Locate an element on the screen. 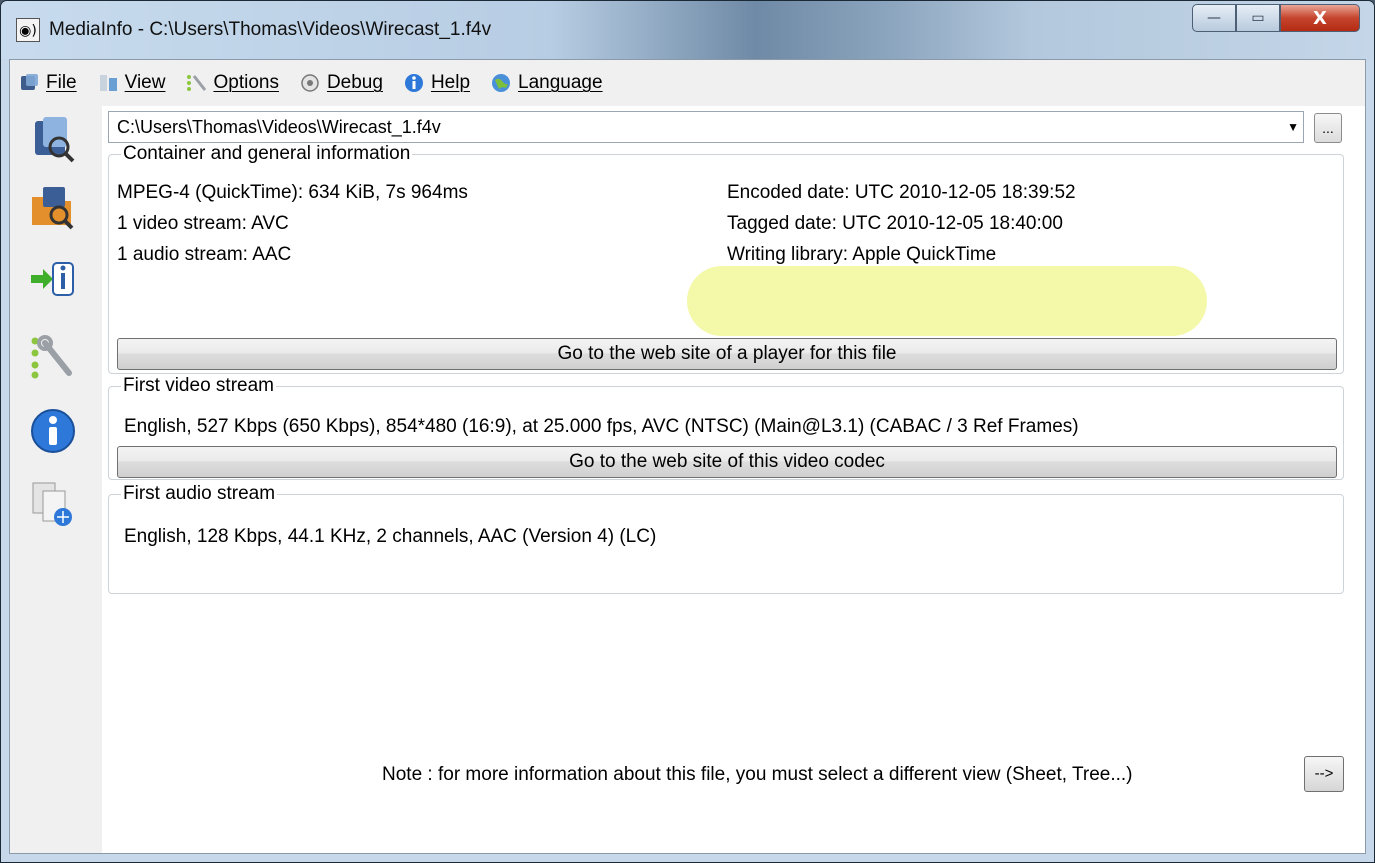 Image resolution: width=1375 pixels, height=863 pixels. web-icon is located at coordinates (53, 505).